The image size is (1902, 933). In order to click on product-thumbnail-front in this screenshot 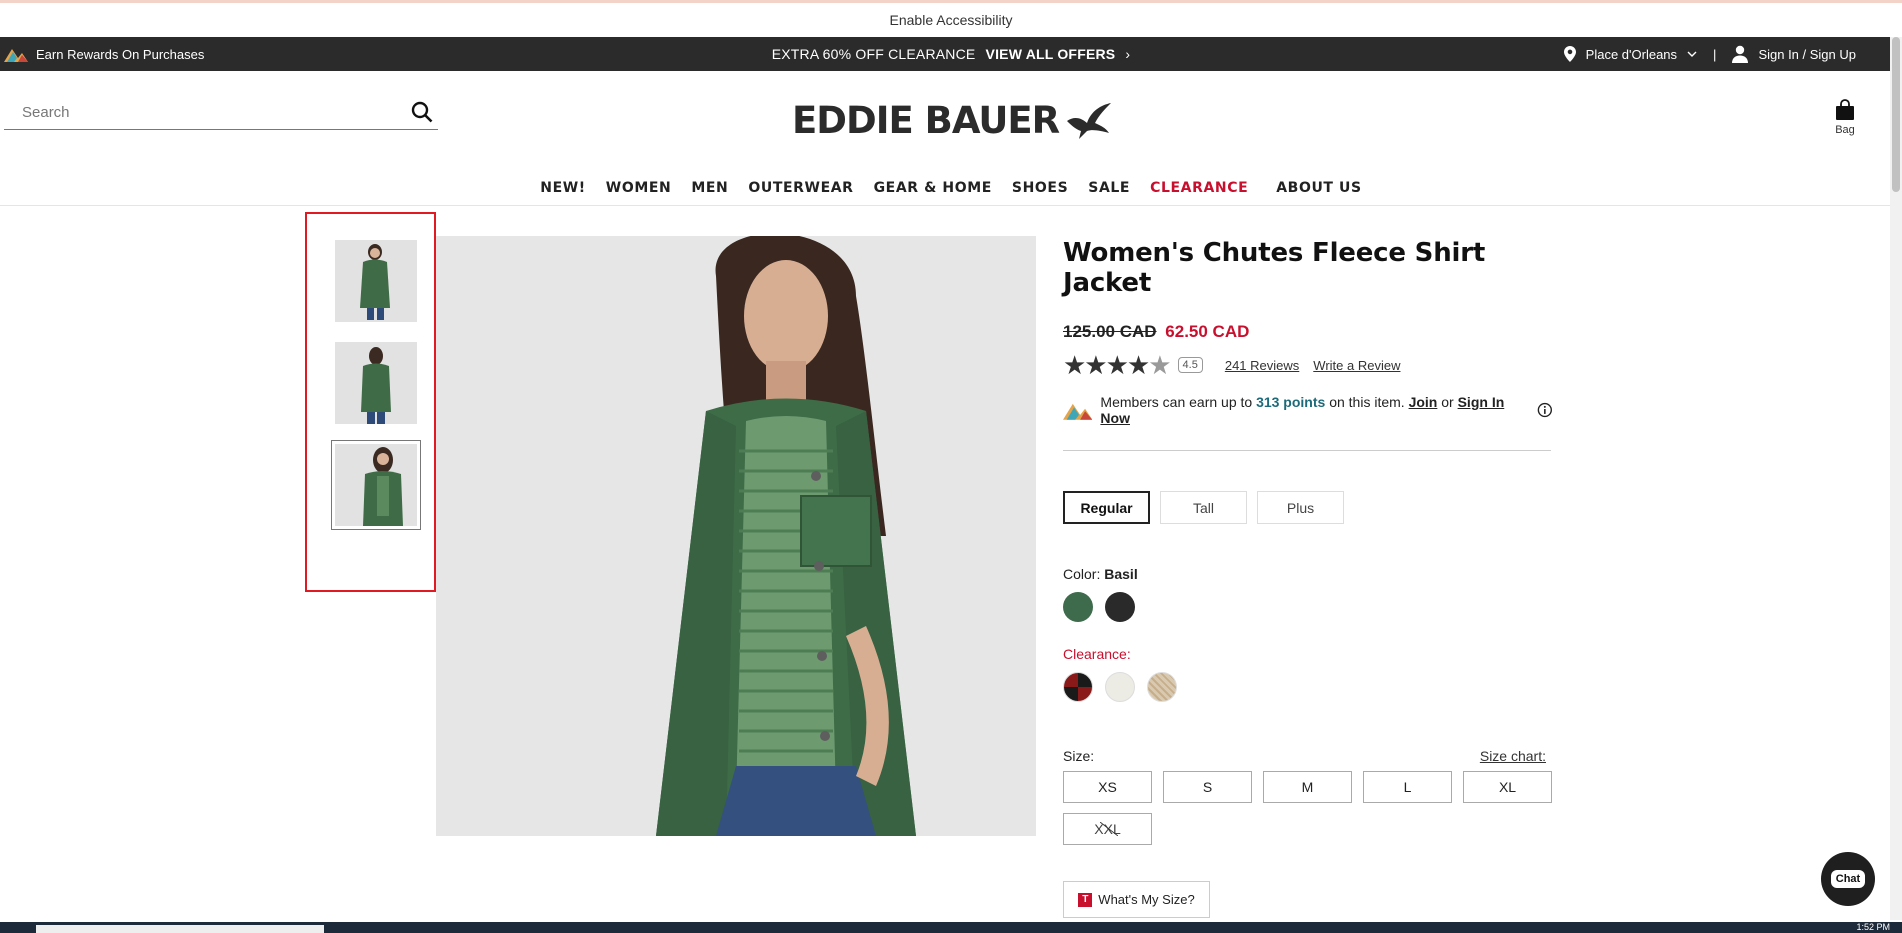, I will do `click(376, 281)`.